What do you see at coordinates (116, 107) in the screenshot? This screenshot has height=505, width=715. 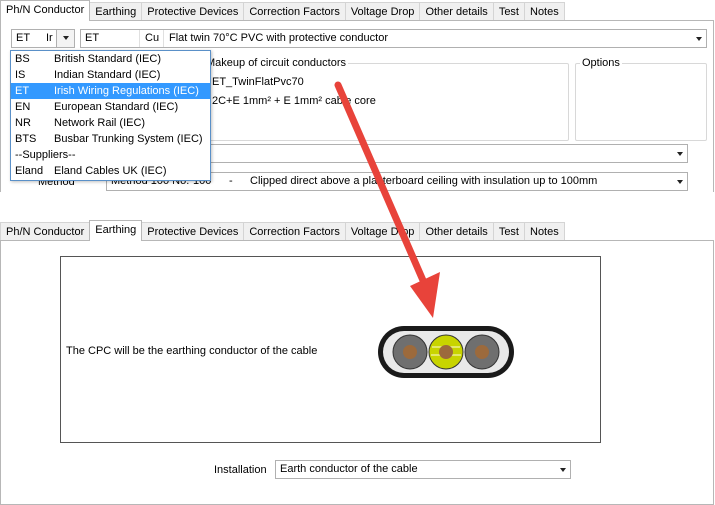 I see `item-name: European Standard (IEC)` at bounding box center [116, 107].